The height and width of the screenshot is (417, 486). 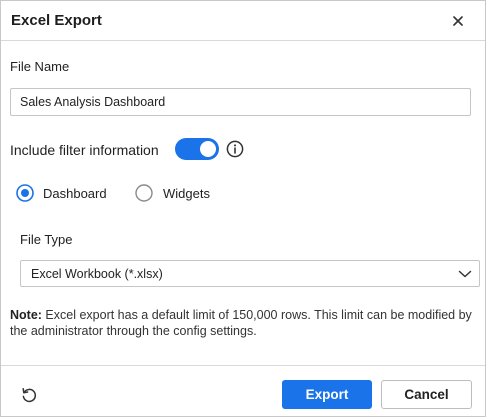 I want to click on note-prefix: Note:, so click(x=26, y=315).